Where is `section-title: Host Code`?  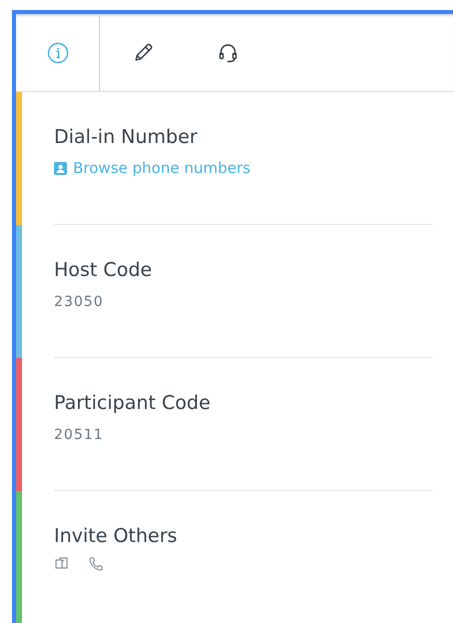 section-title: Host Code is located at coordinates (103, 270).